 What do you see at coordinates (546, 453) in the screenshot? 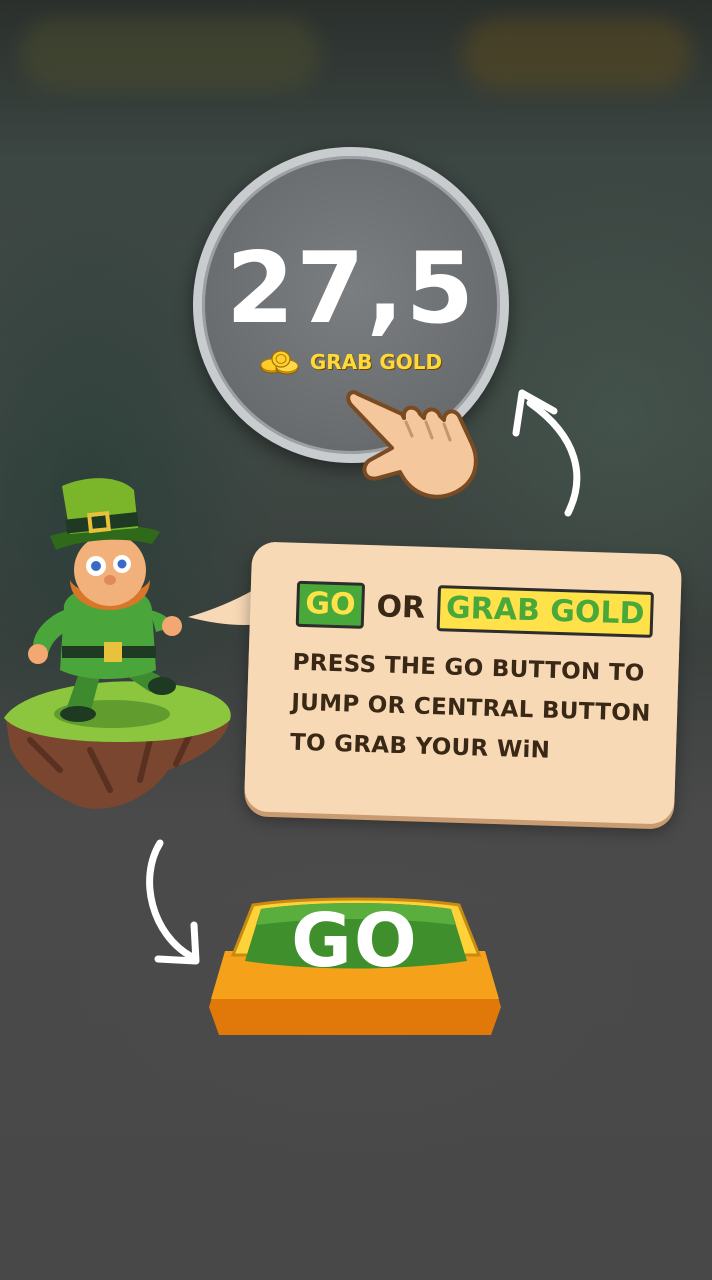
I see `curved-arrow-up-icon` at bounding box center [546, 453].